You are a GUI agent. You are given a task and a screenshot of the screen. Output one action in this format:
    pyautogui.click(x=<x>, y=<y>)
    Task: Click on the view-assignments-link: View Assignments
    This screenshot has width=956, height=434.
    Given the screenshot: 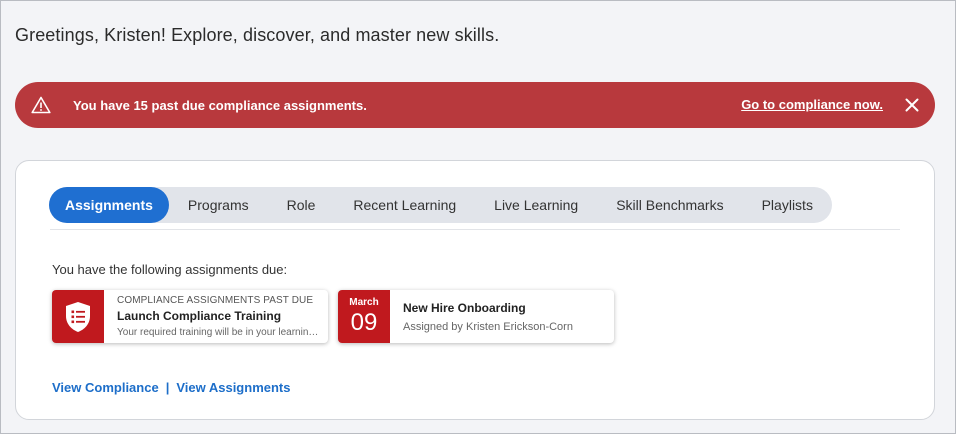 What is the action you would take?
    pyautogui.click(x=233, y=387)
    